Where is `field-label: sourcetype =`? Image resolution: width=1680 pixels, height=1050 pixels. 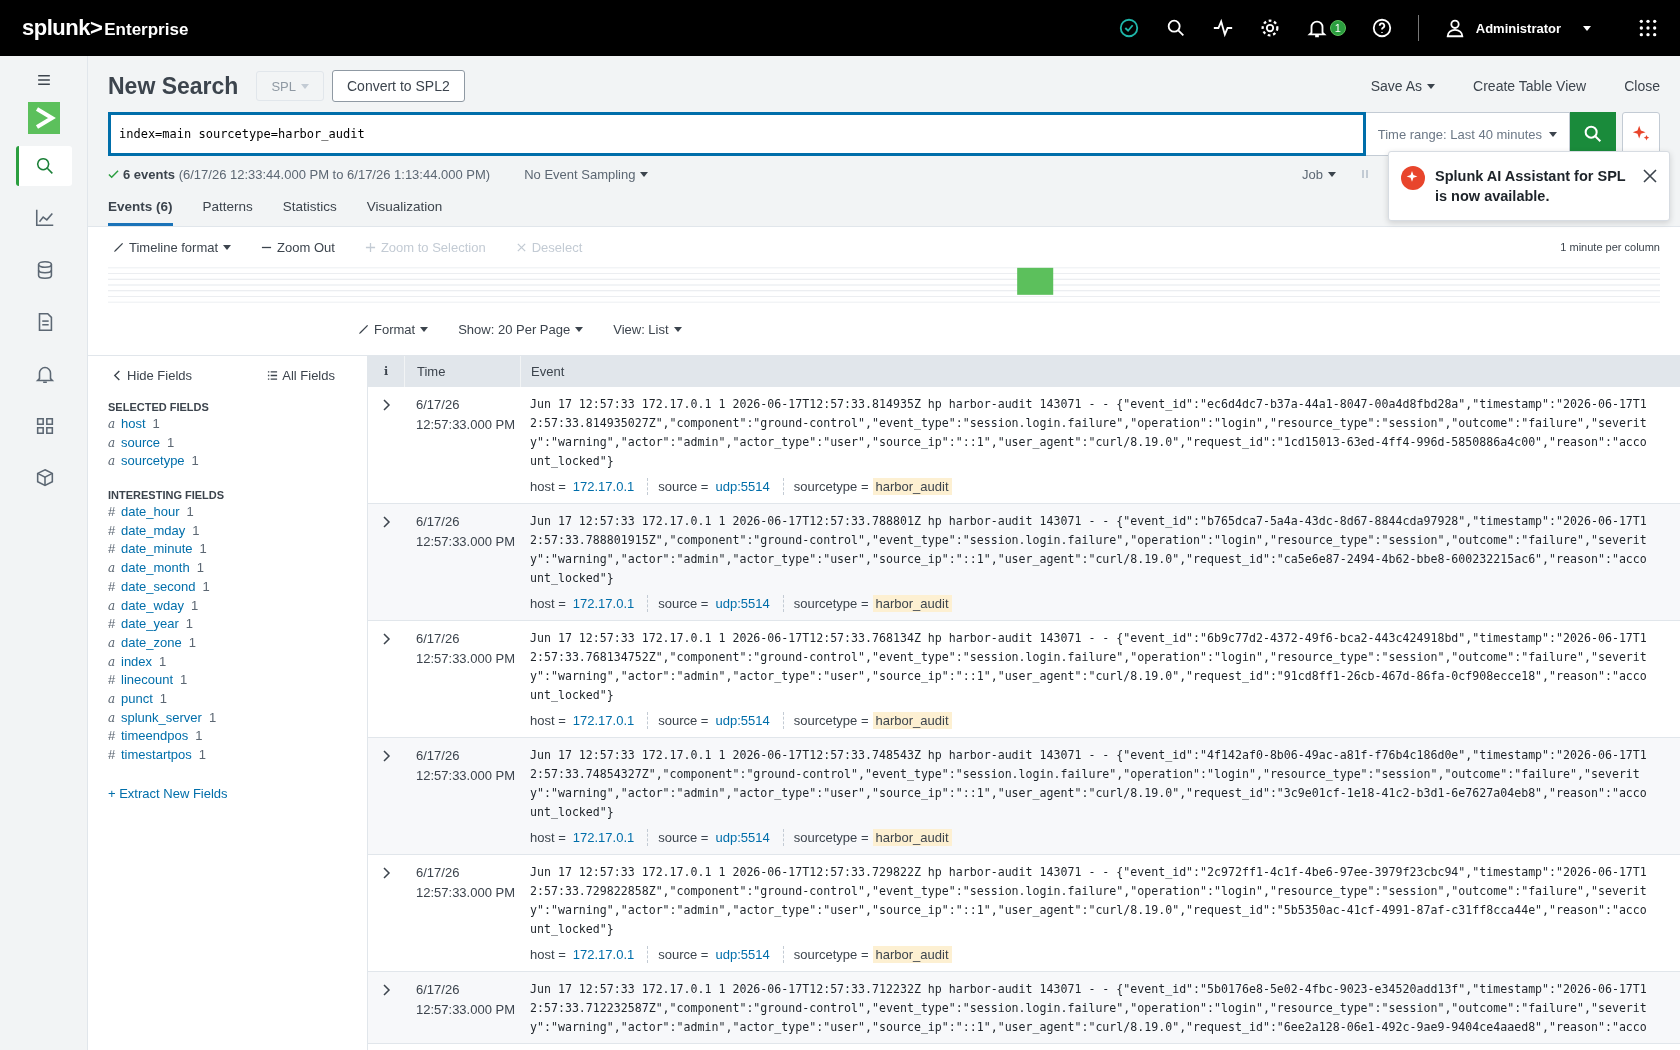 field-label: sourcetype = is located at coordinates (831, 954).